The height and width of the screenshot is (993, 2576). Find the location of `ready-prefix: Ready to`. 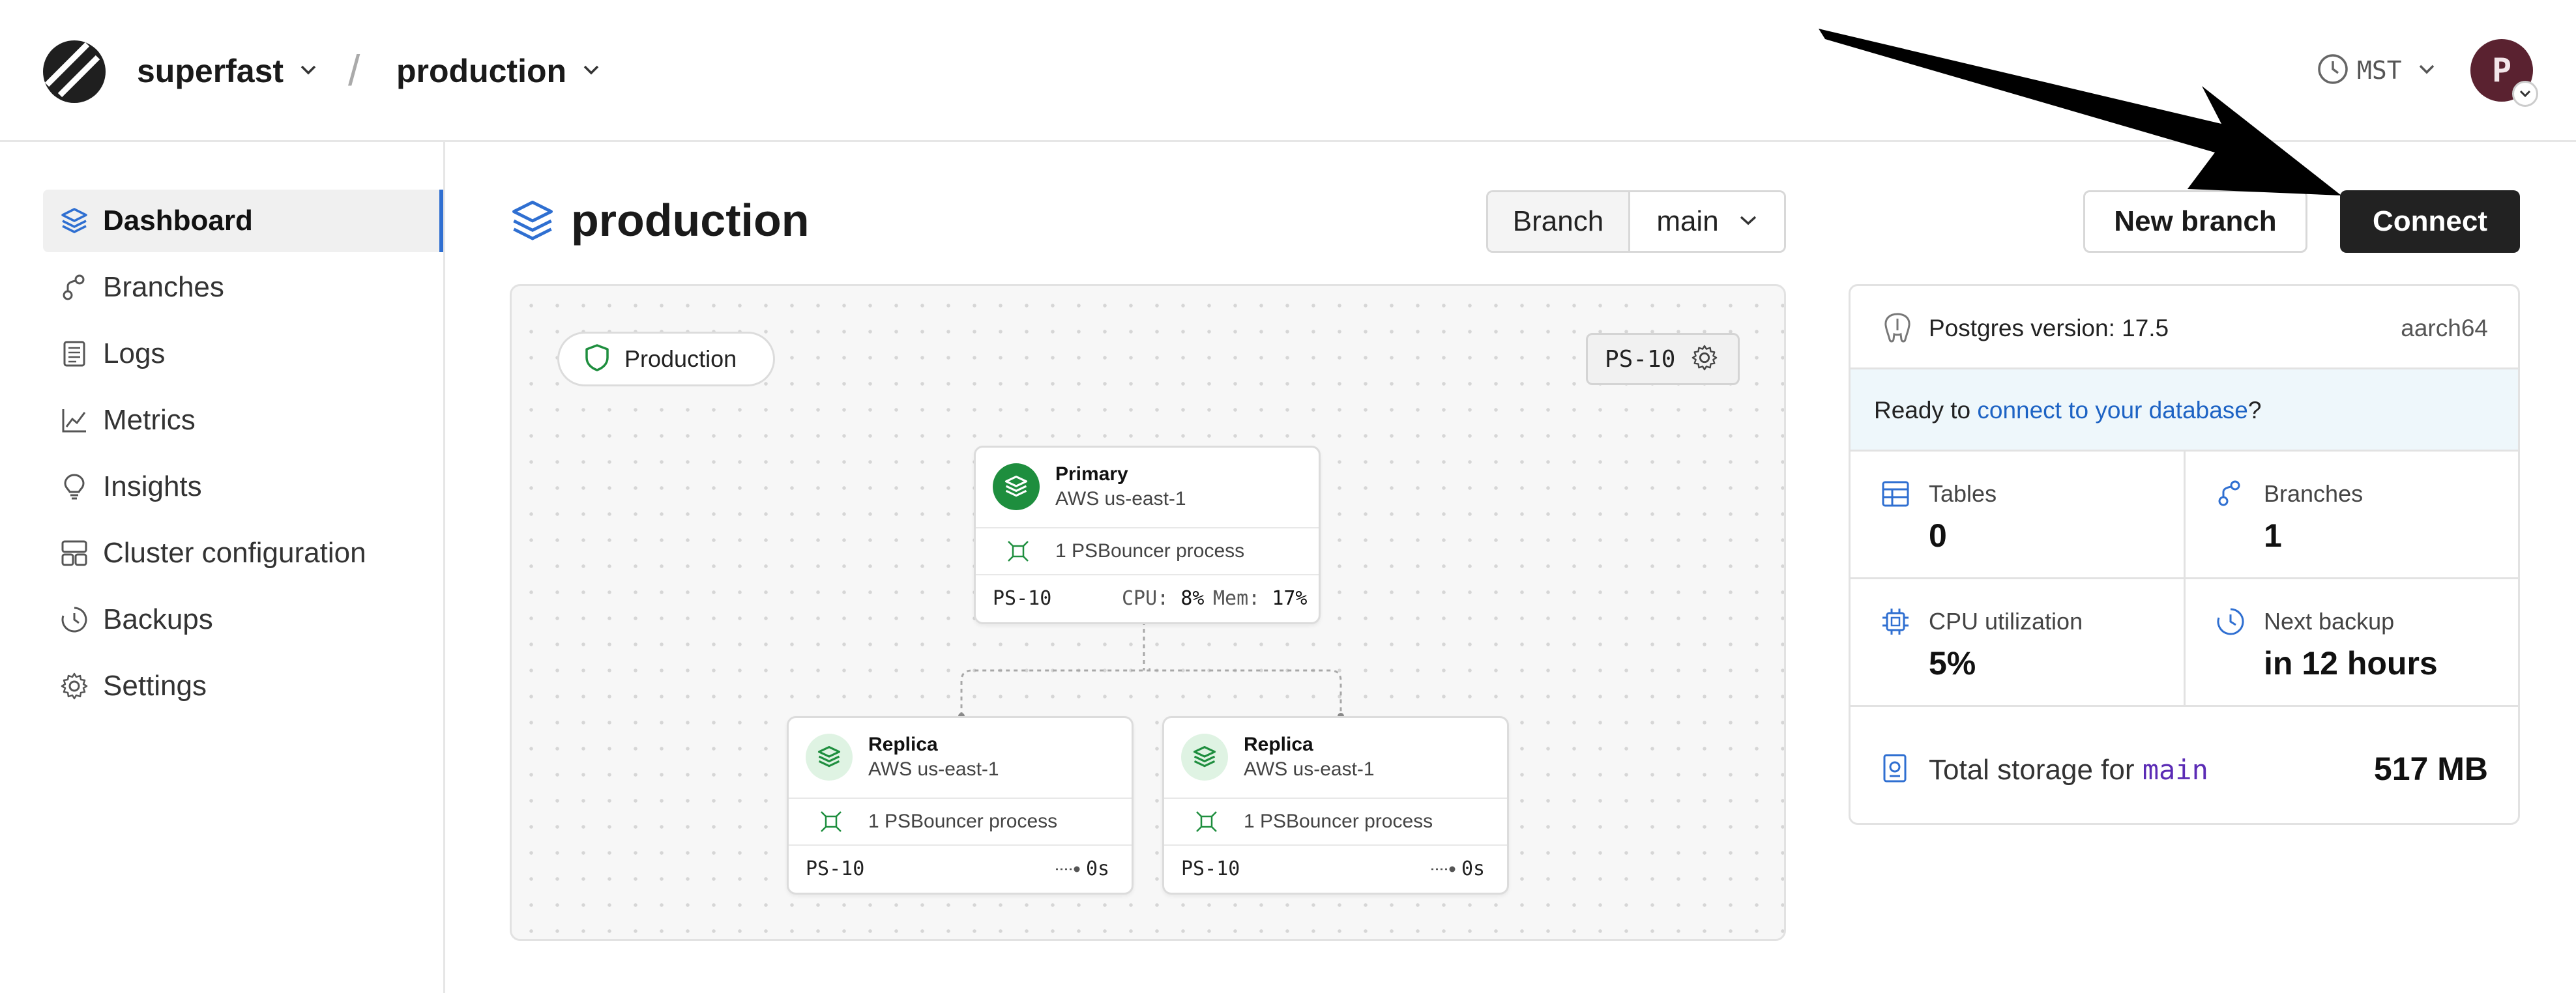

ready-prefix: Ready to is located at coordinates (1926, 410).